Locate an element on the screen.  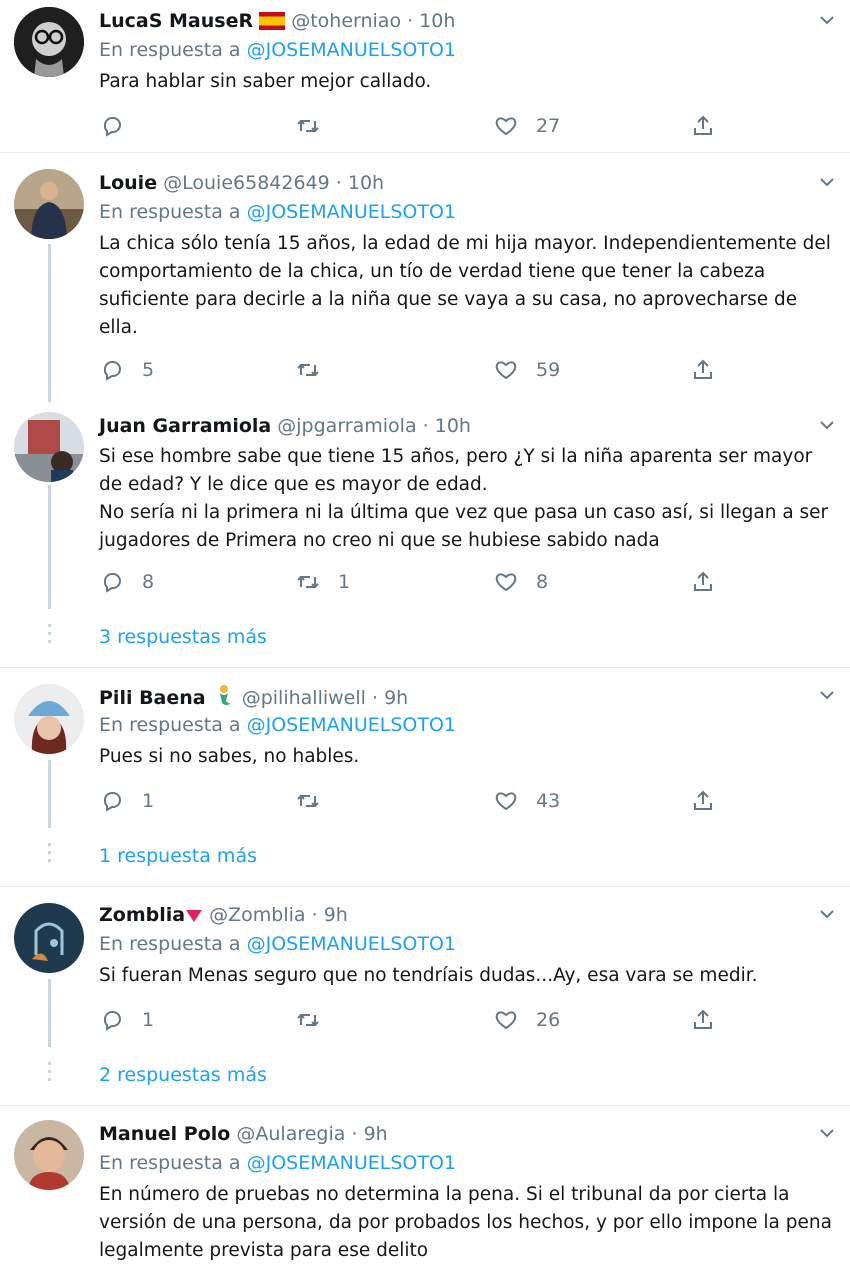
display-name: Zomblia is located at coordinates (142, 915).